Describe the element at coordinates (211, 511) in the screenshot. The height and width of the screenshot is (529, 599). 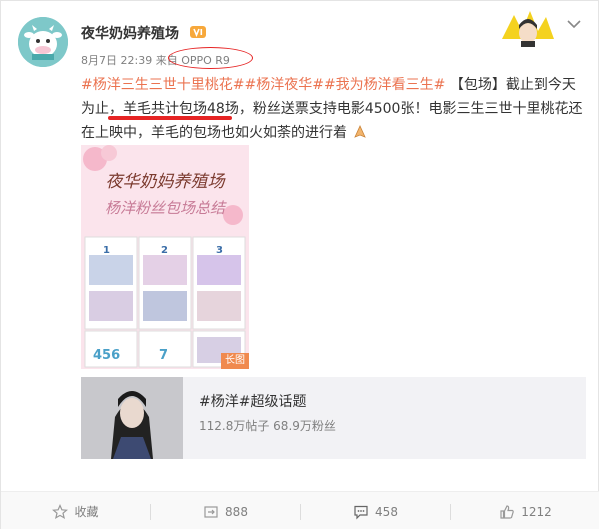
I see `repost-icon` at that location.